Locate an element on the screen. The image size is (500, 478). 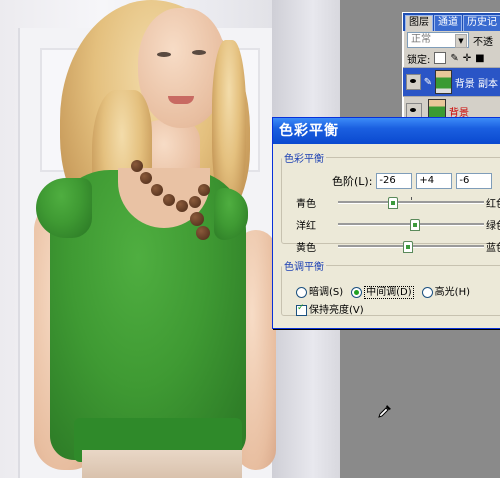
slider-thumb-yellow-blue is located at coordinates (407, 247).